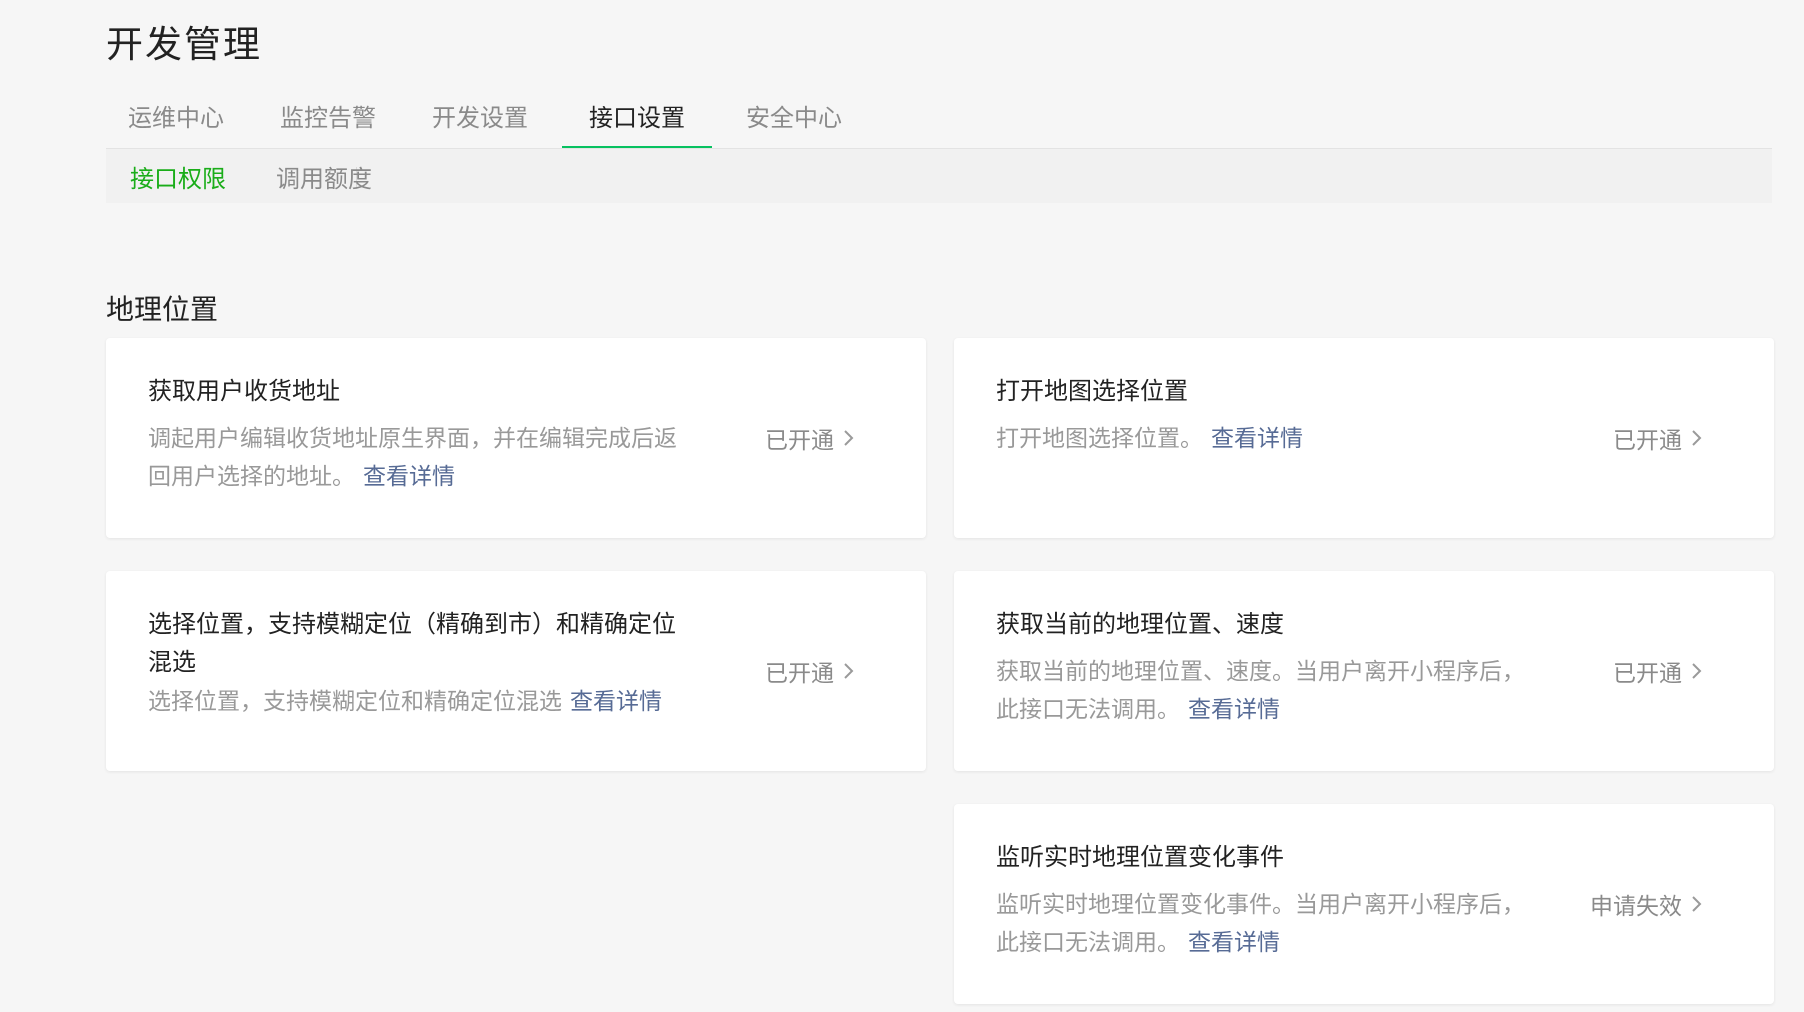  What do you see at coordinates (412, 458) in the screenshot?
I see `card-description: 调起用户编辑收货地址原生界面，并在编辑完成后返回用户选择的地址。 查看详情` at bounding box center [412, 458].